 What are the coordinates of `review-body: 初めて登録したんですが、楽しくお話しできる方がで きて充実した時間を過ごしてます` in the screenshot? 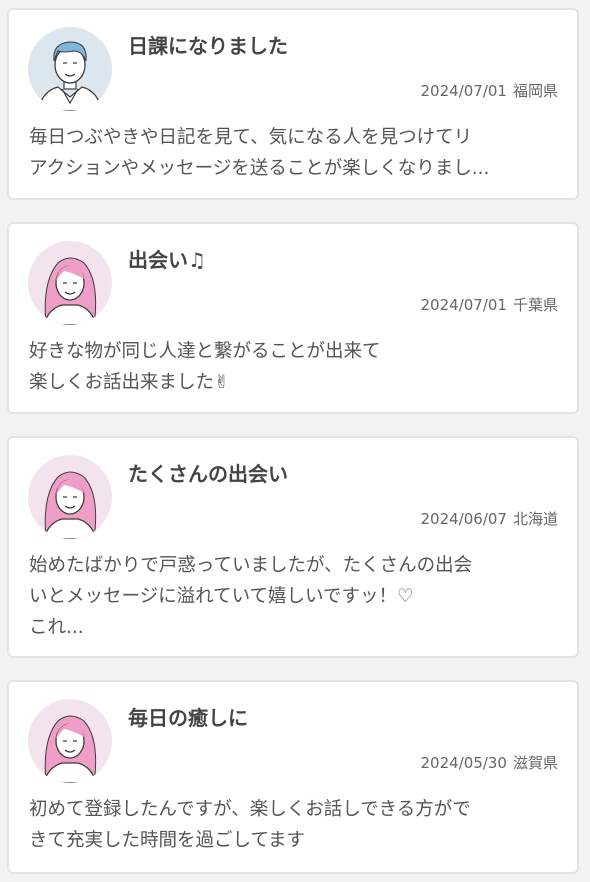 It's located at (250, 825).